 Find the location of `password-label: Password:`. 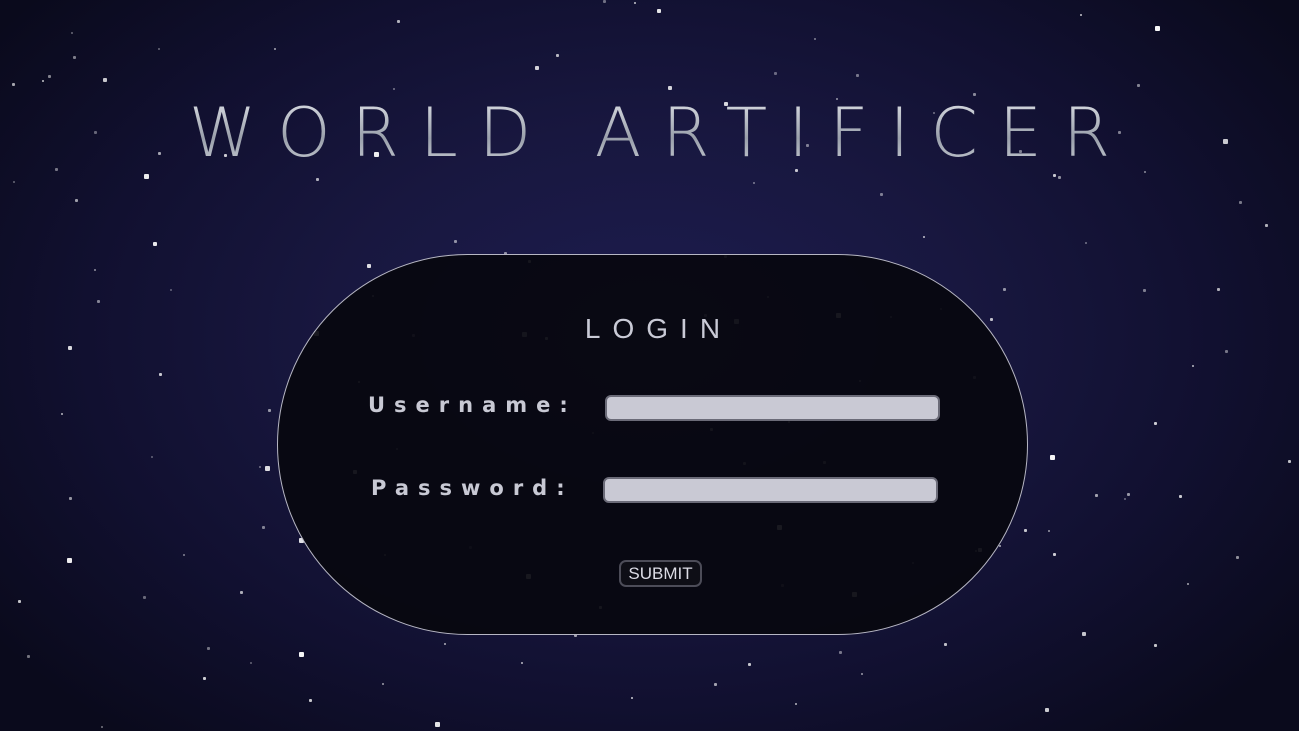

password-label: Password: is located at coordinates (472, 488).